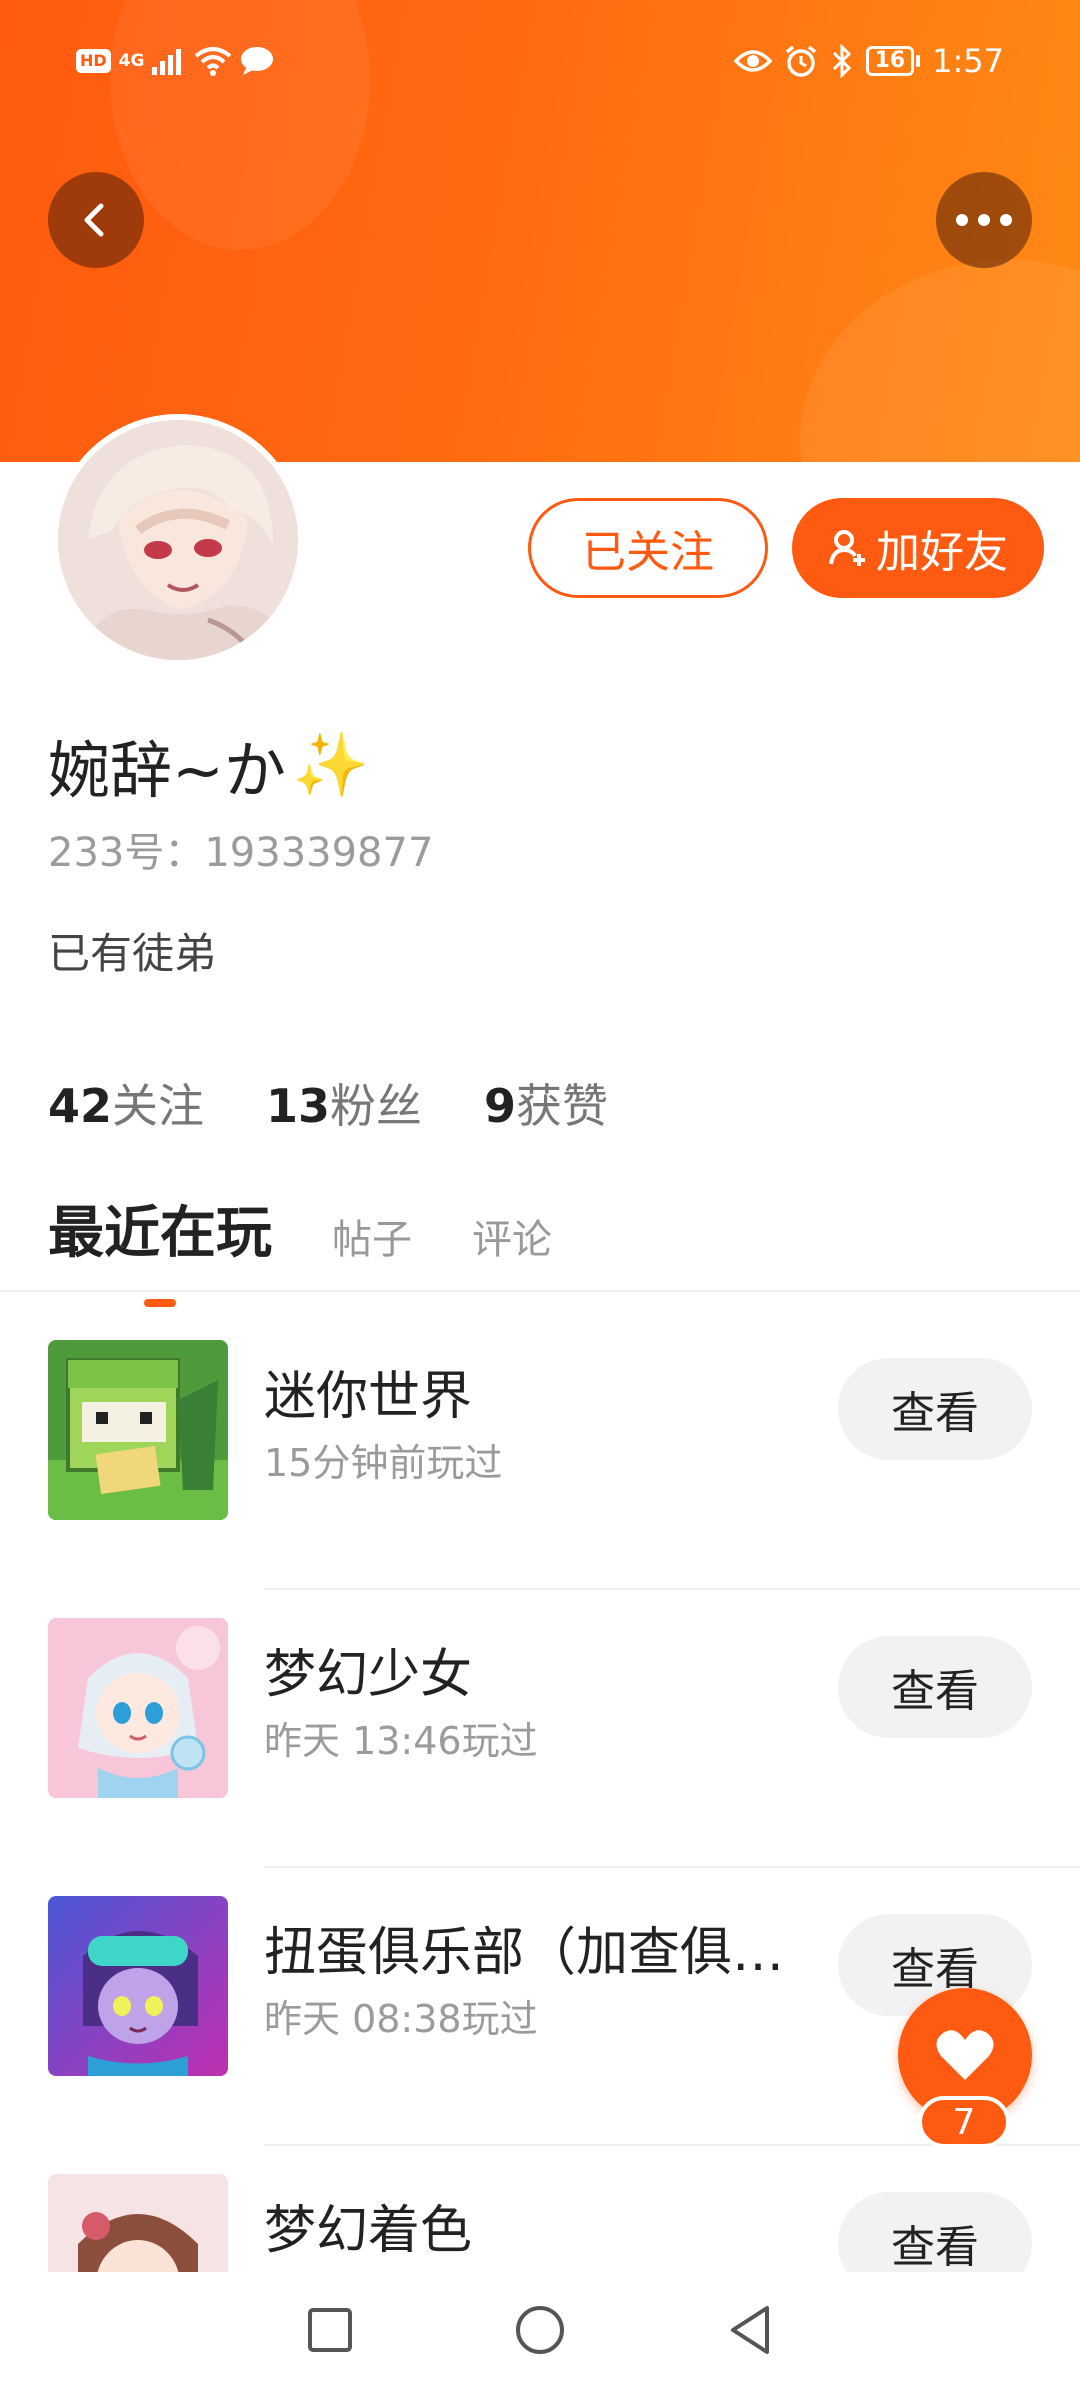 Image resolution: width=1080 pixels, height=2388 pixels. Describe the element at coordinates (534, 1953) in the screenshot. I see `game-name: 扭蛋俱乐部（加查俱乐部）` at that location.